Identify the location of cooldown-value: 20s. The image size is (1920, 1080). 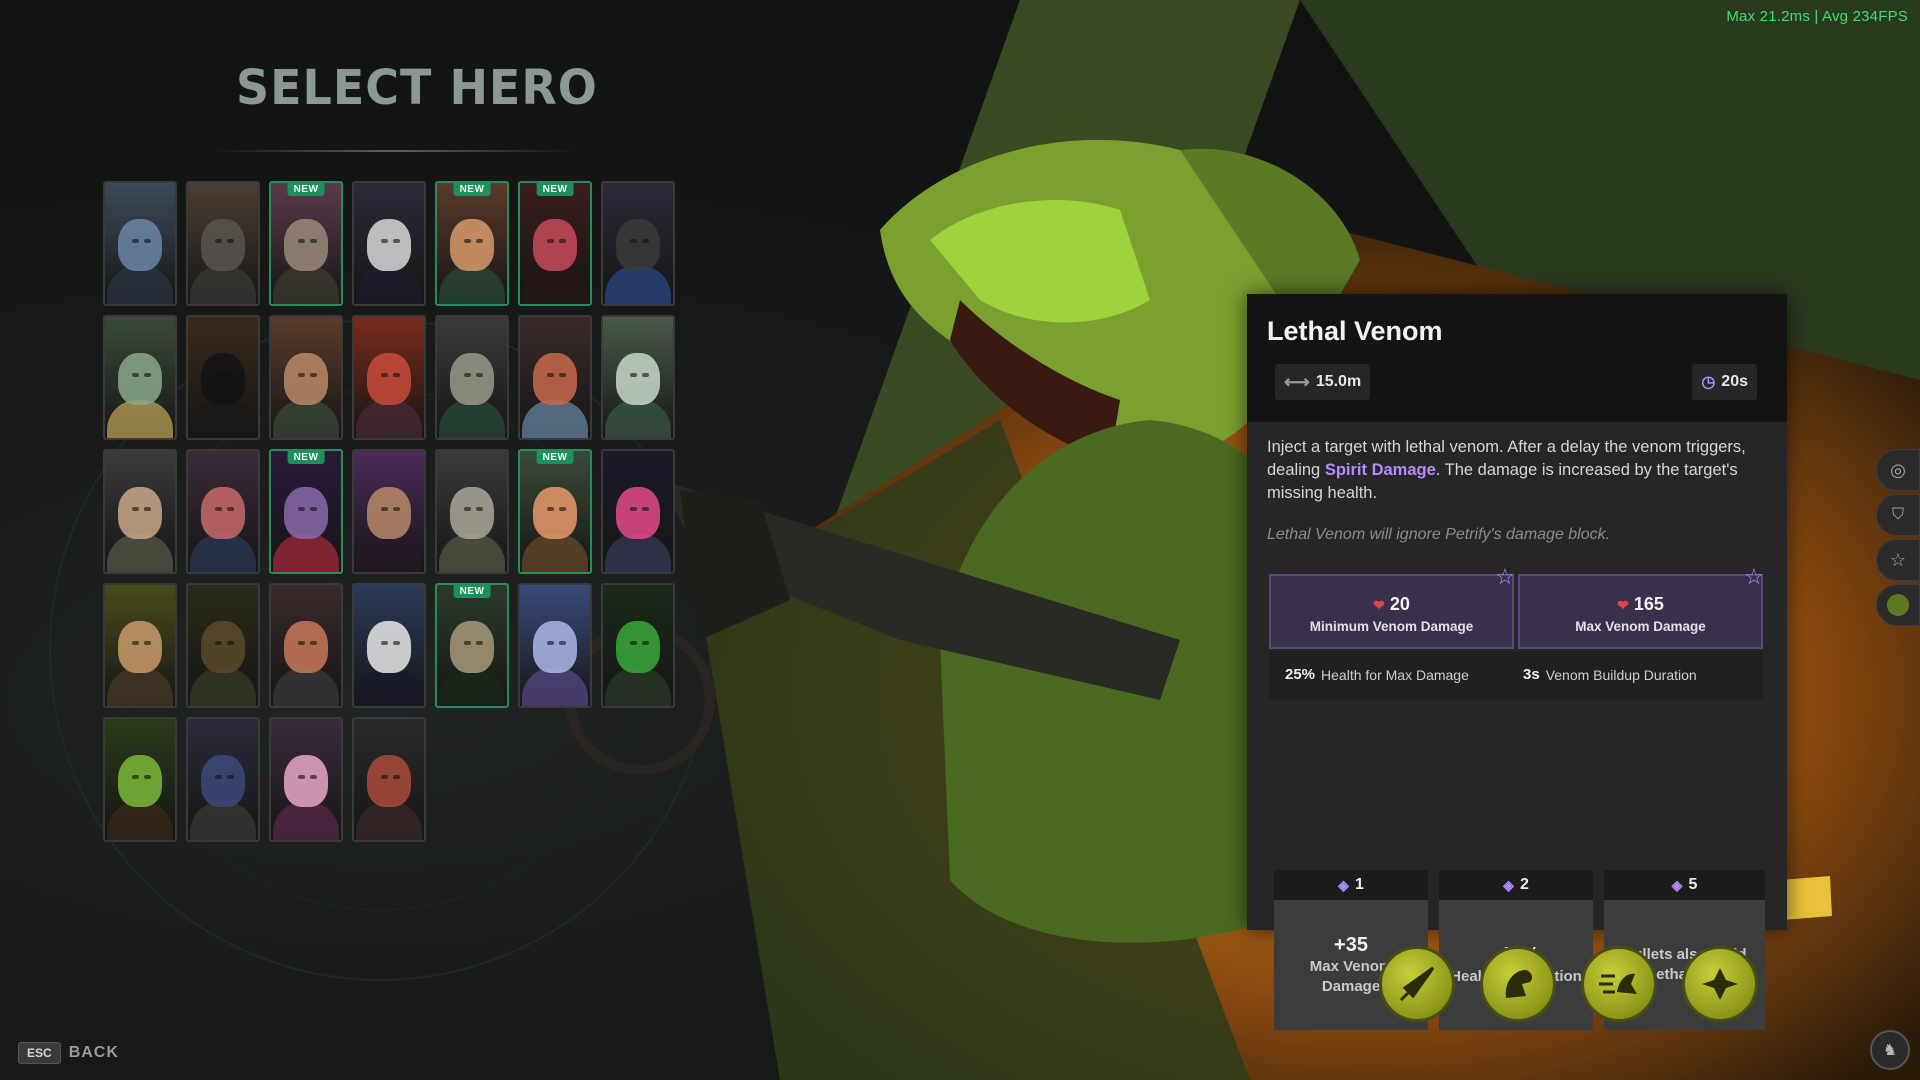
(1734, 381).